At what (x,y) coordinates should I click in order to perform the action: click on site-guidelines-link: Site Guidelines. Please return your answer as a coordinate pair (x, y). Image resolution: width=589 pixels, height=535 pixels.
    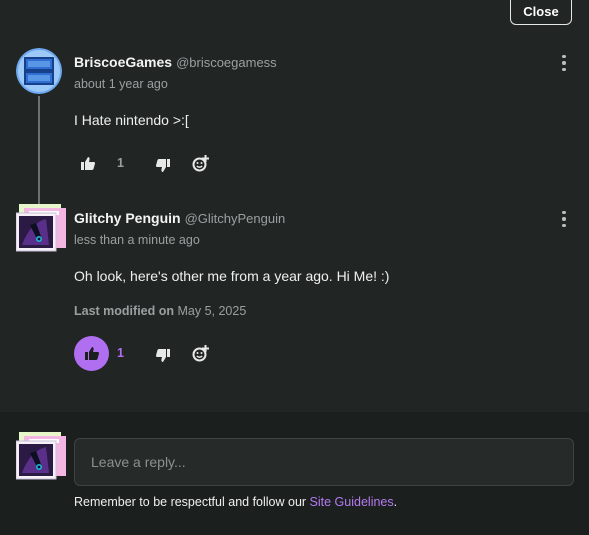
    Looking at the image, I should click on (352, 502).